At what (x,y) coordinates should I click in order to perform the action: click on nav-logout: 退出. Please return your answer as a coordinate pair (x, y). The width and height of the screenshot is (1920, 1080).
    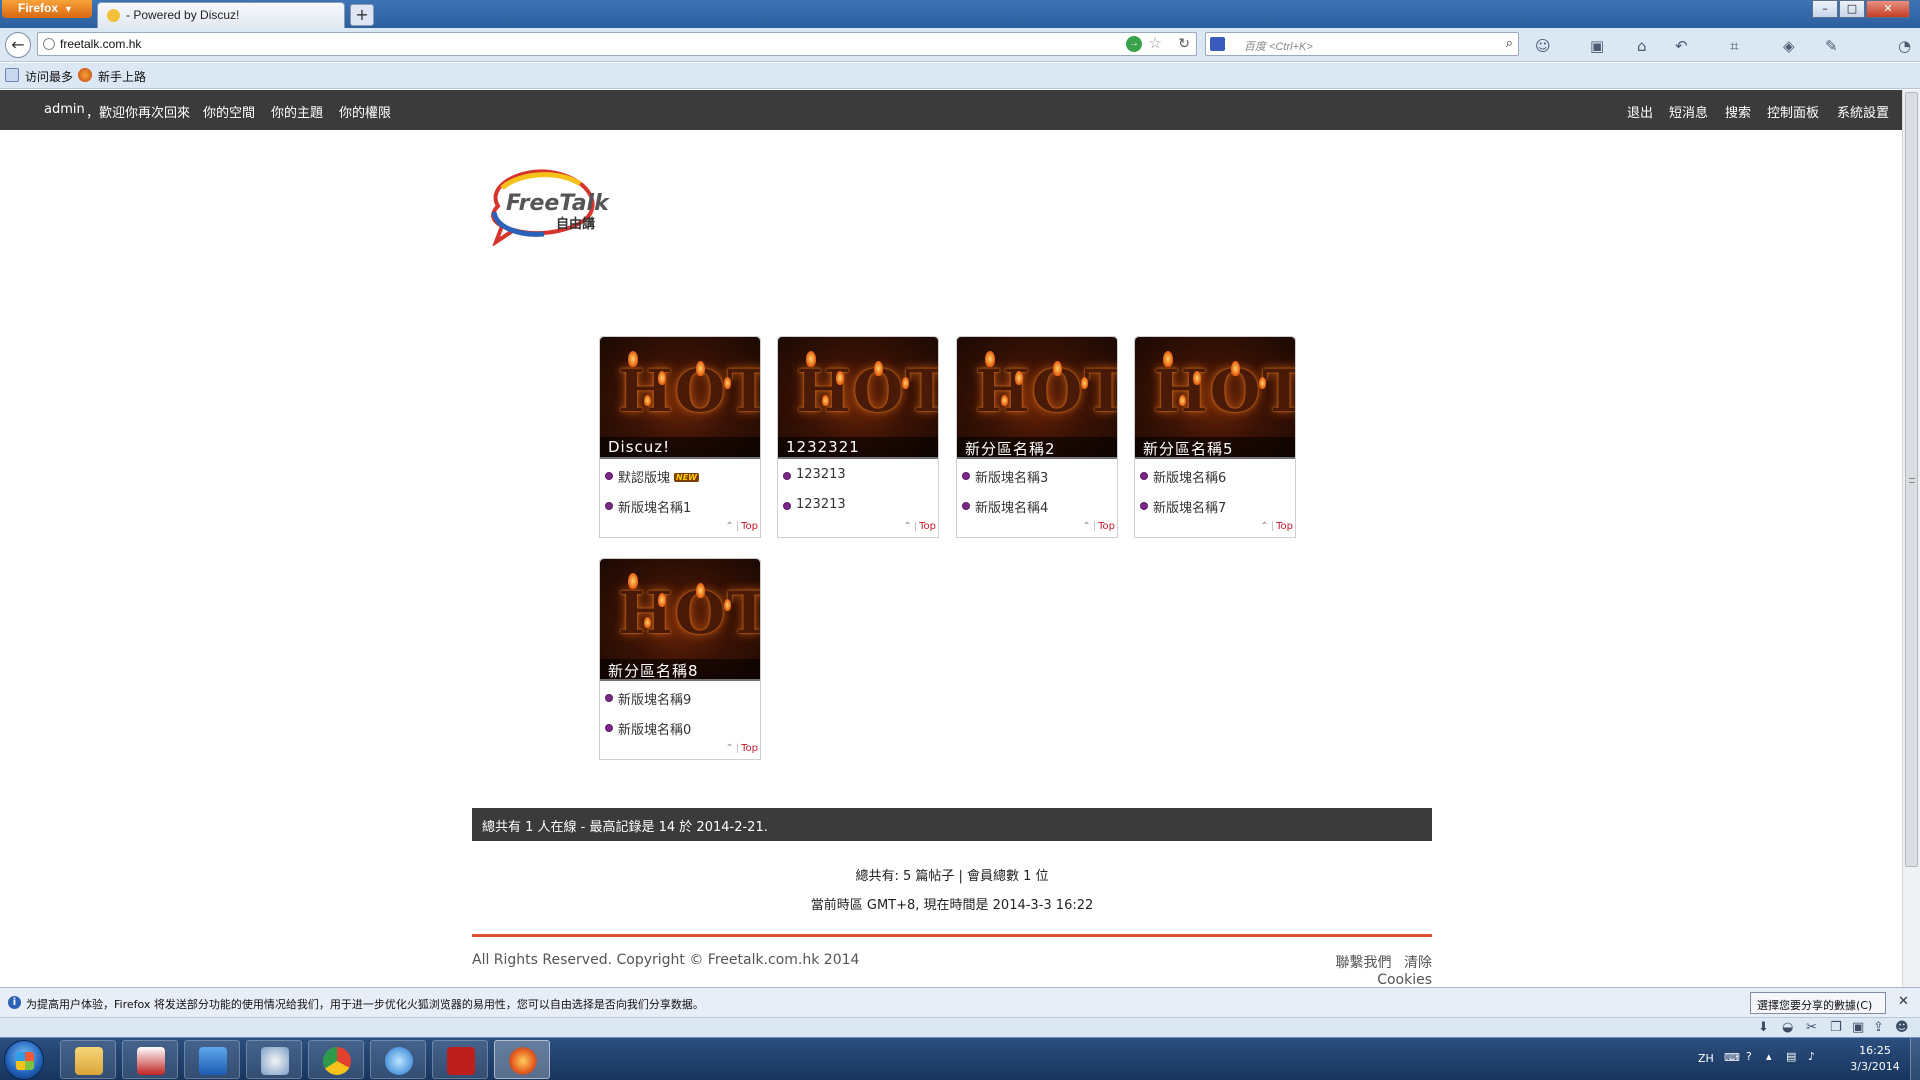
    Looking at the image, I should click on (1640, 111).